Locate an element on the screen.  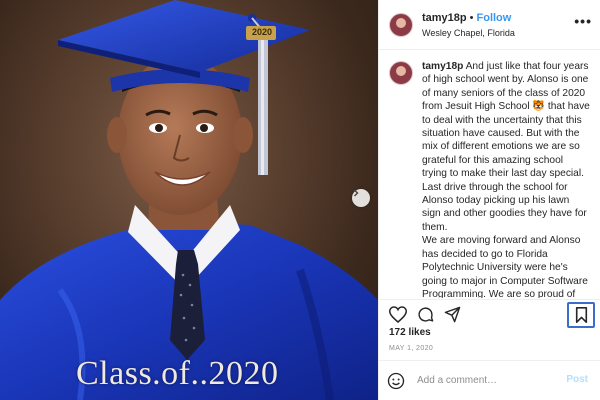
action-bar is located at coordinates (489, 314).